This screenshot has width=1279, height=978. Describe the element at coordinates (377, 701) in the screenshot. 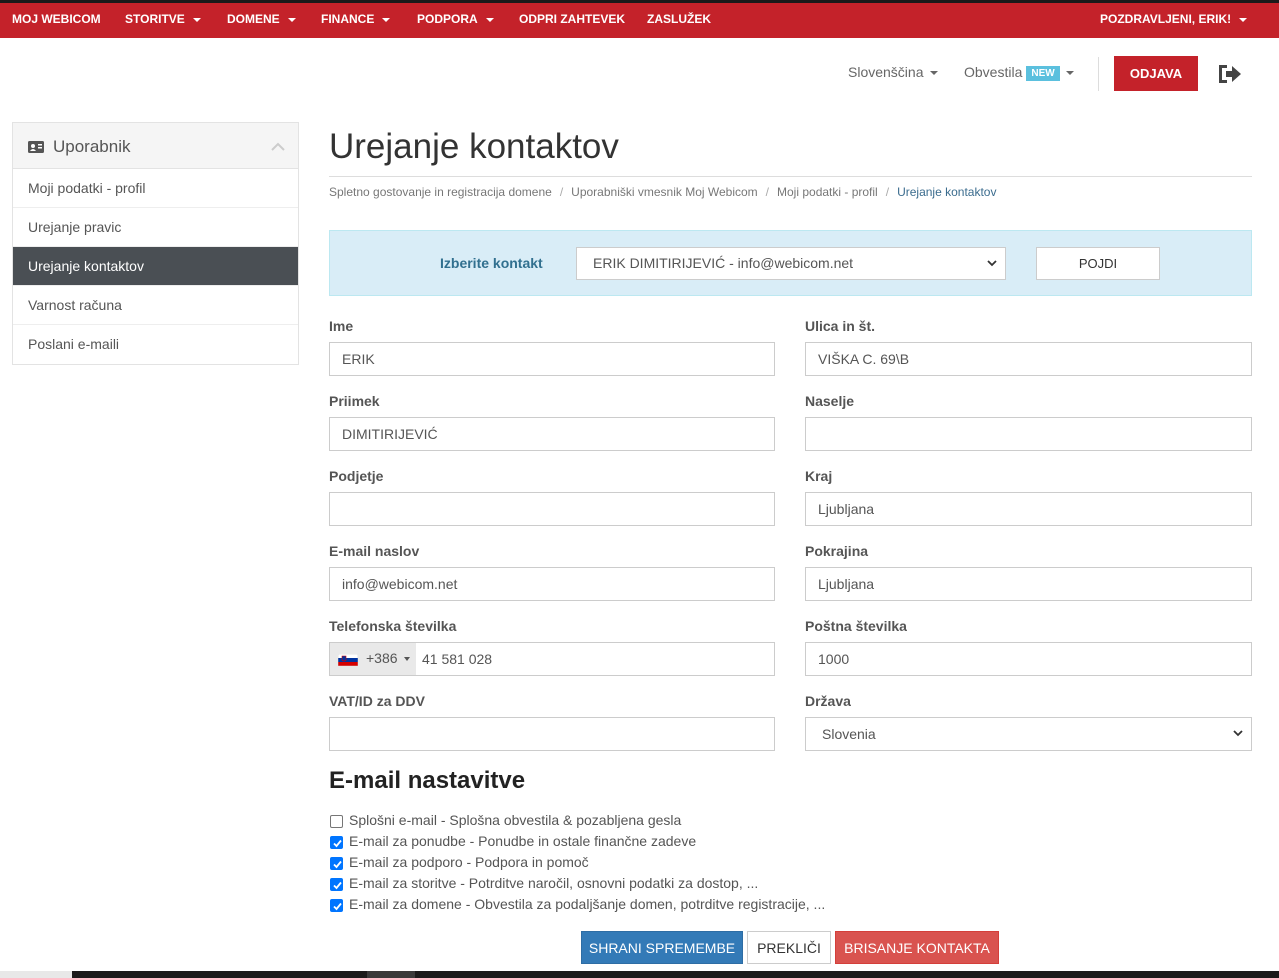

I see `label-vat: VAT/ID za DDV` at that location.